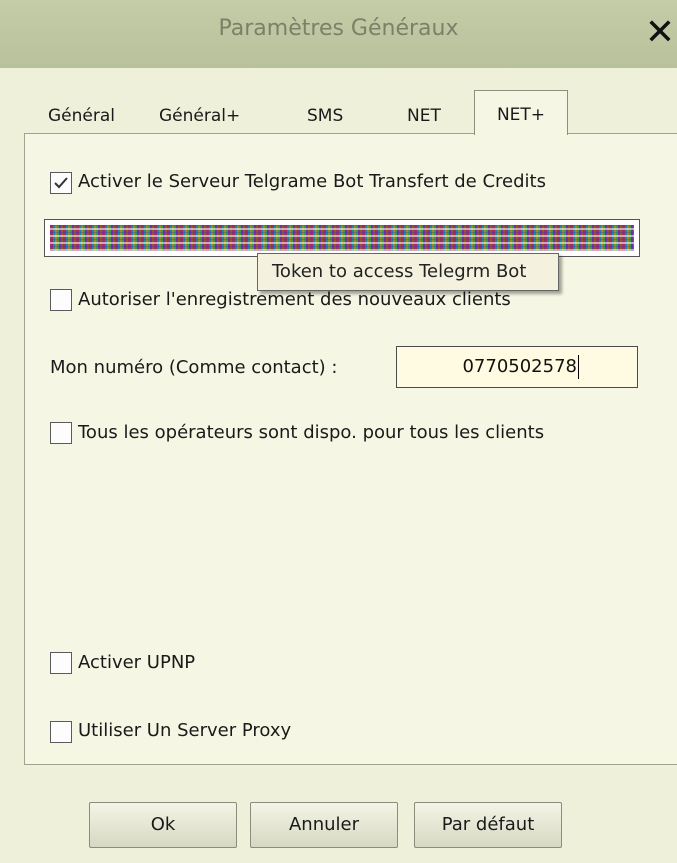 This screenshot has width=677, height=863. I want to click on upnp-checkbox, so click(61, 663).